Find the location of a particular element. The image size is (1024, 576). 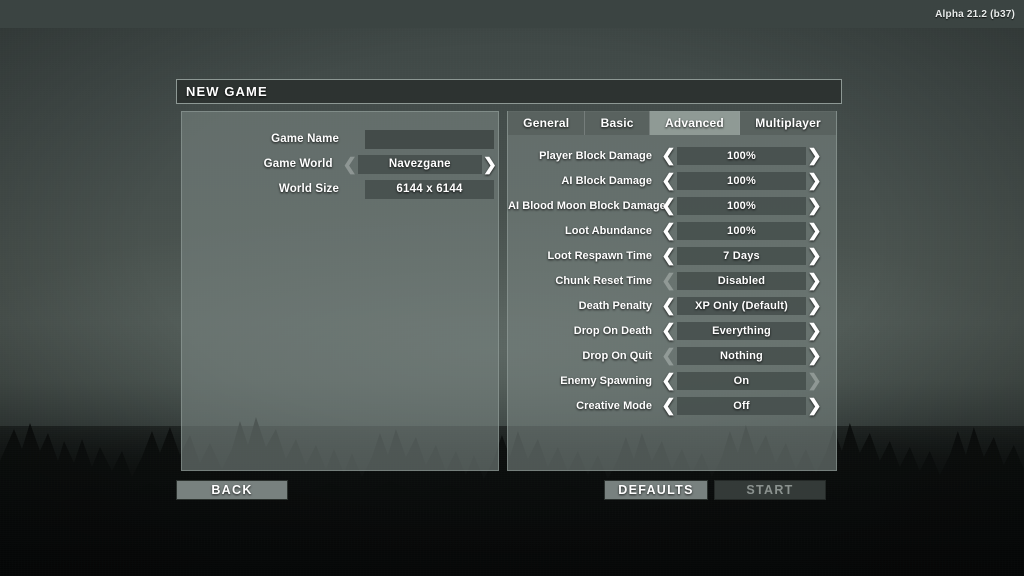

setting-label: Chunk Reset Time is located at coordinates (603, 280).